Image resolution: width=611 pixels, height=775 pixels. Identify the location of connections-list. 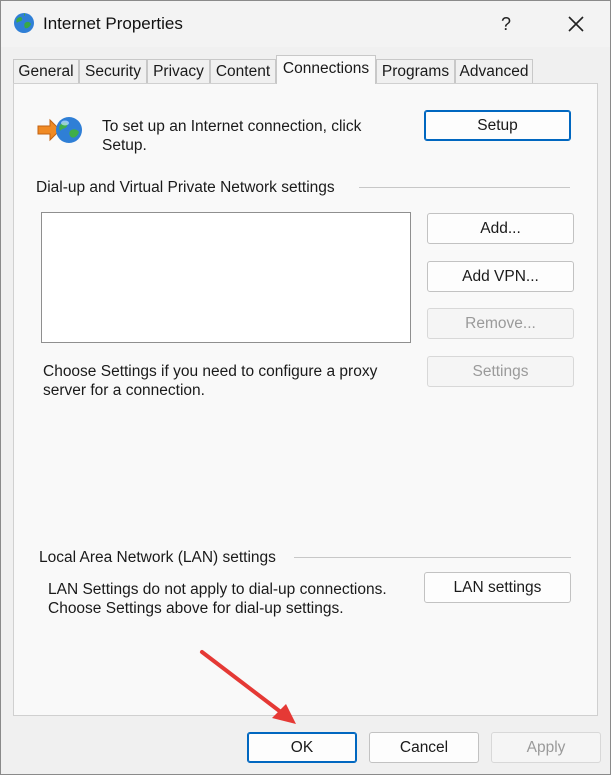
(226, 277).